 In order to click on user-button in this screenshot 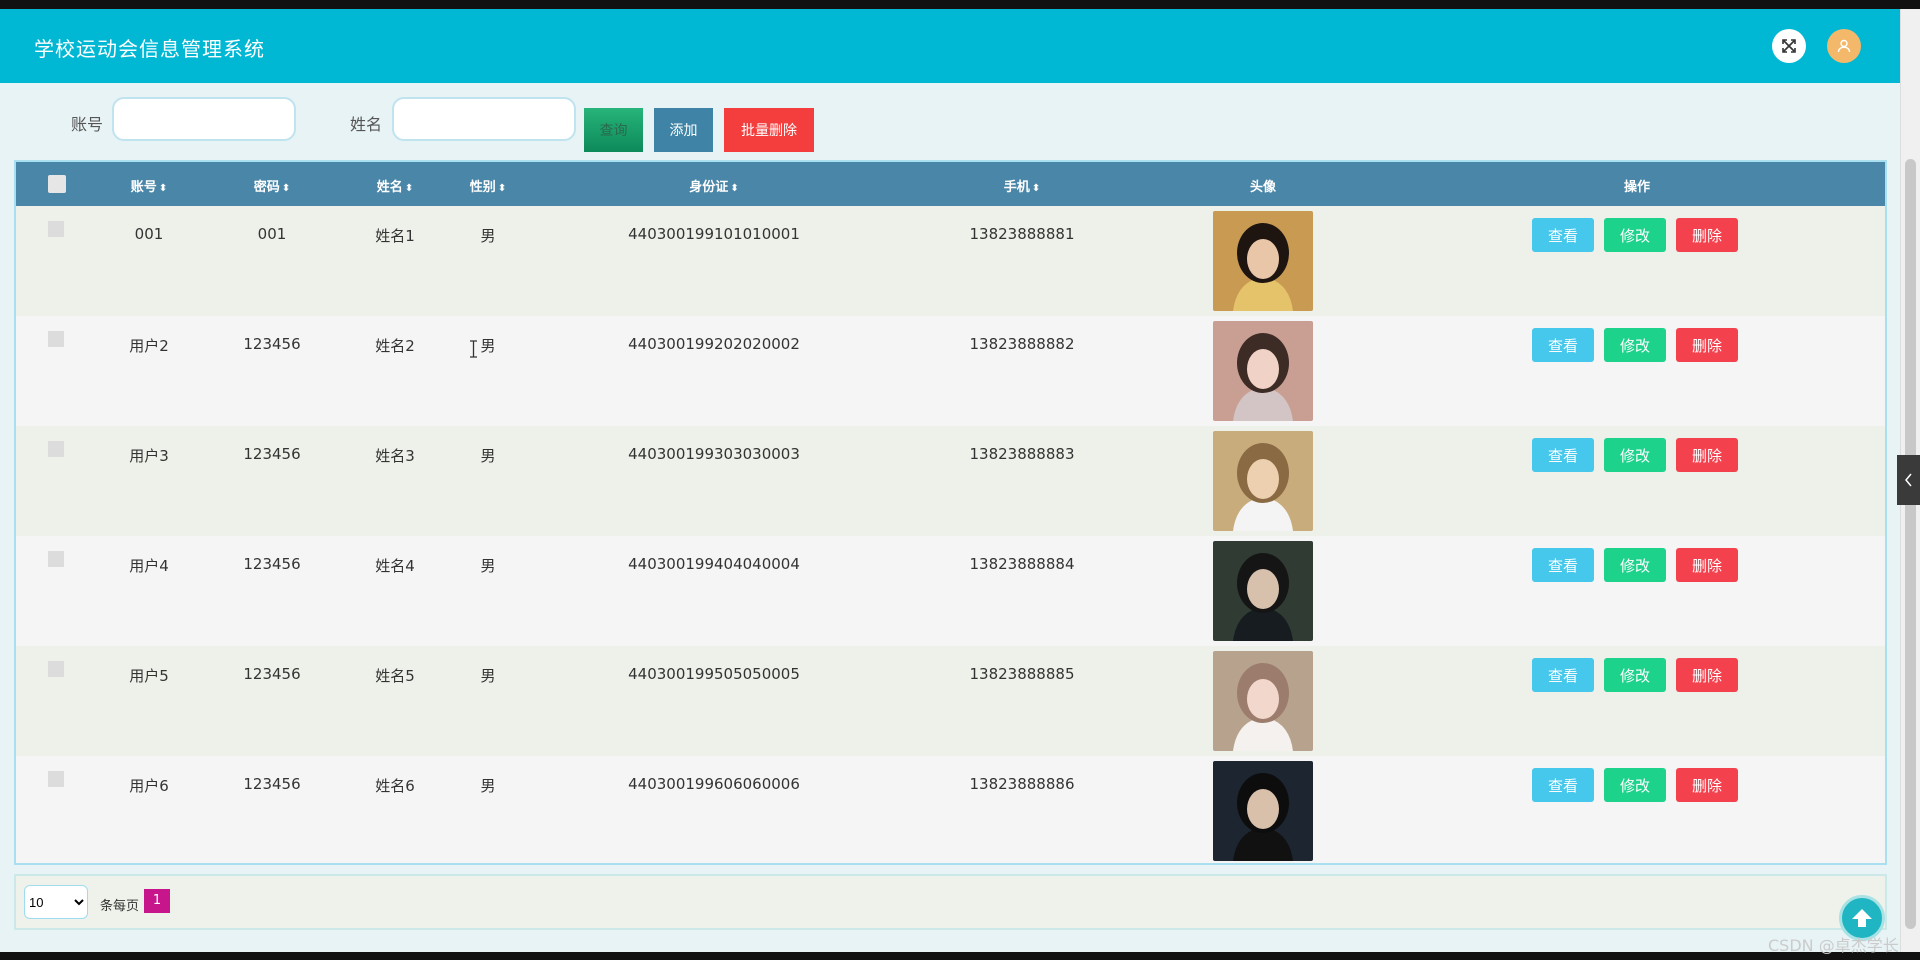, I will do `click(1844, 46)`.